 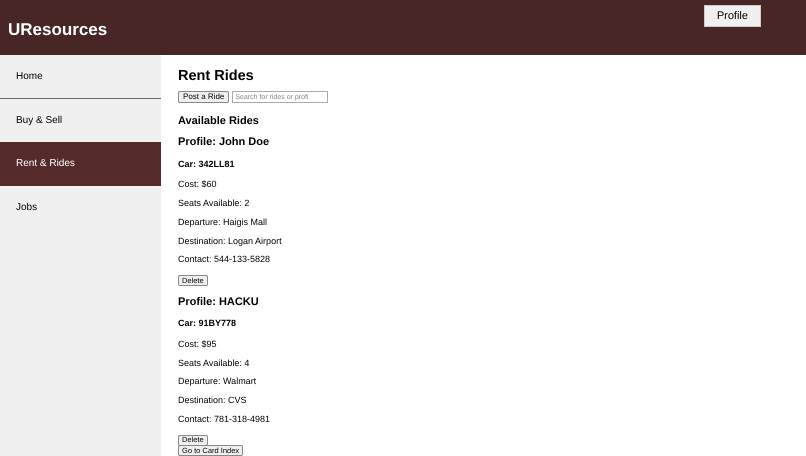 I want to click on car-heading: Car: 91BY778, so click(x=207, y=323).